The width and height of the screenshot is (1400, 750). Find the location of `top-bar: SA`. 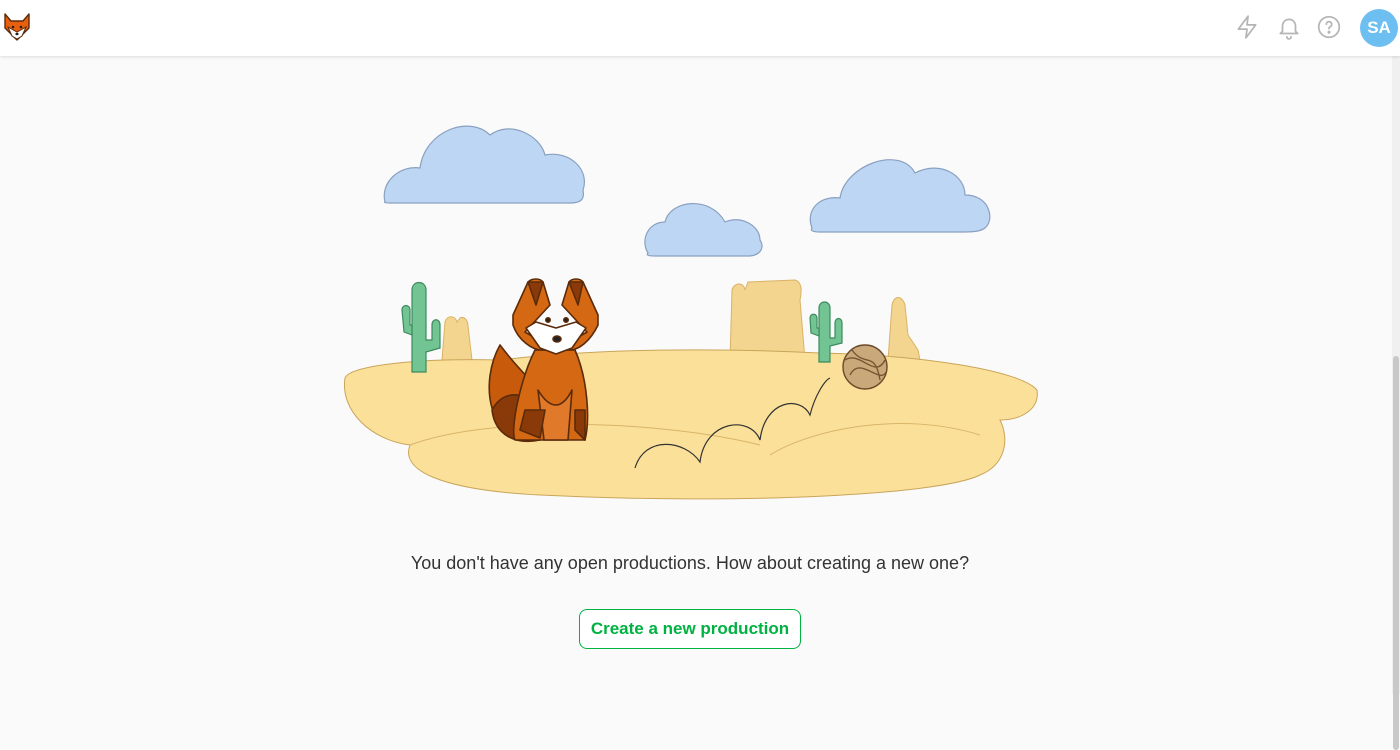

top-bar: SA is located at coordinates (700, 28).